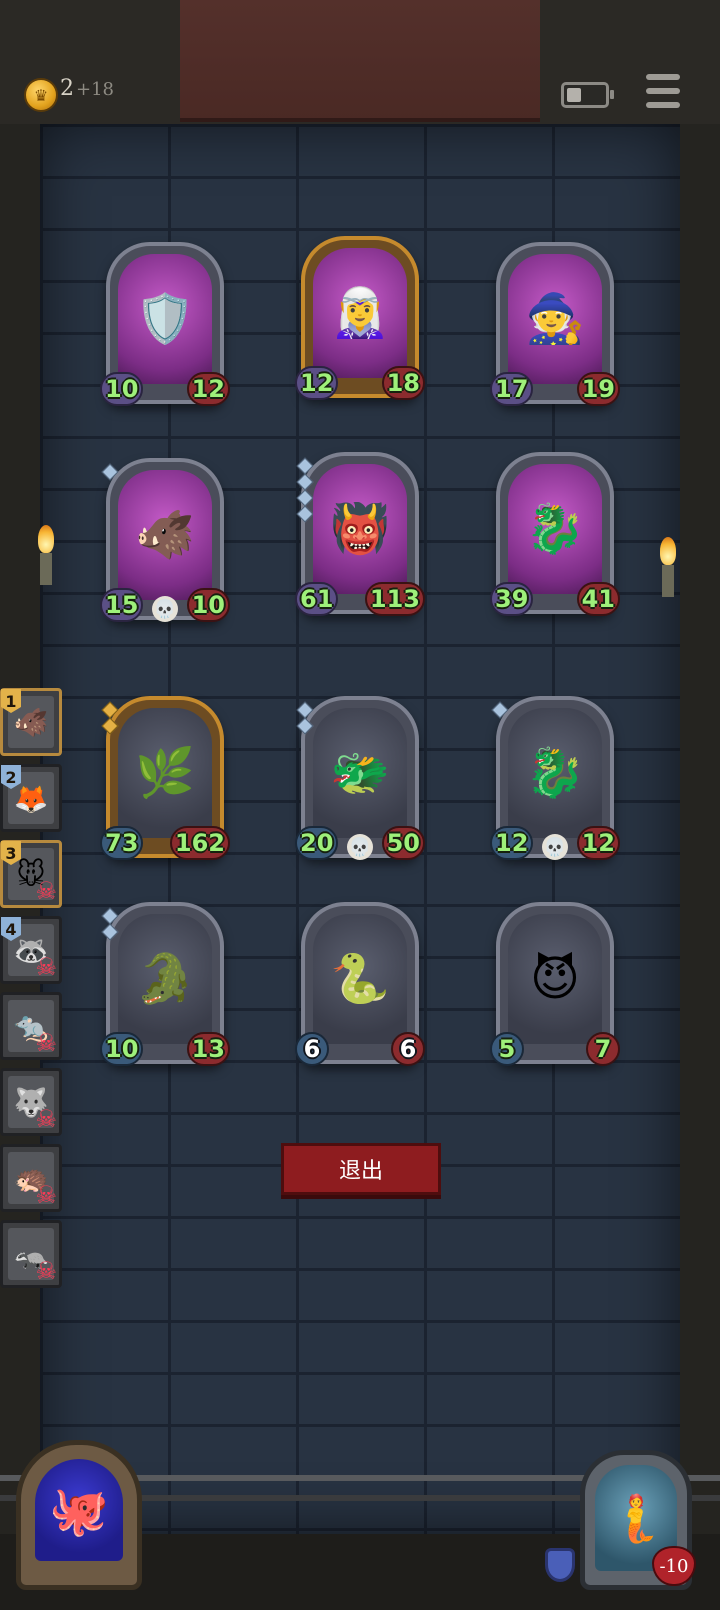 Image resolution: width=720 pixels, height=1610 pixels. I want to click on board-card: 🌿 73 162, so click(165, 778).